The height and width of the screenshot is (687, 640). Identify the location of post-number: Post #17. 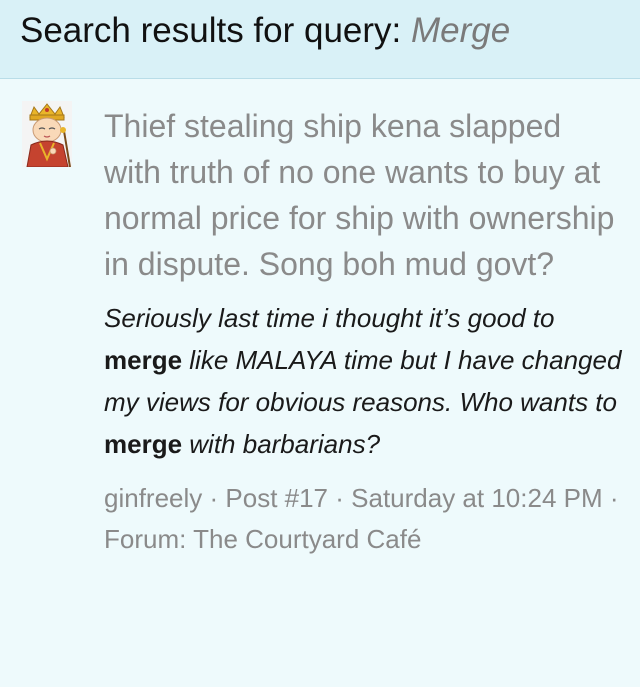
(277, 498).